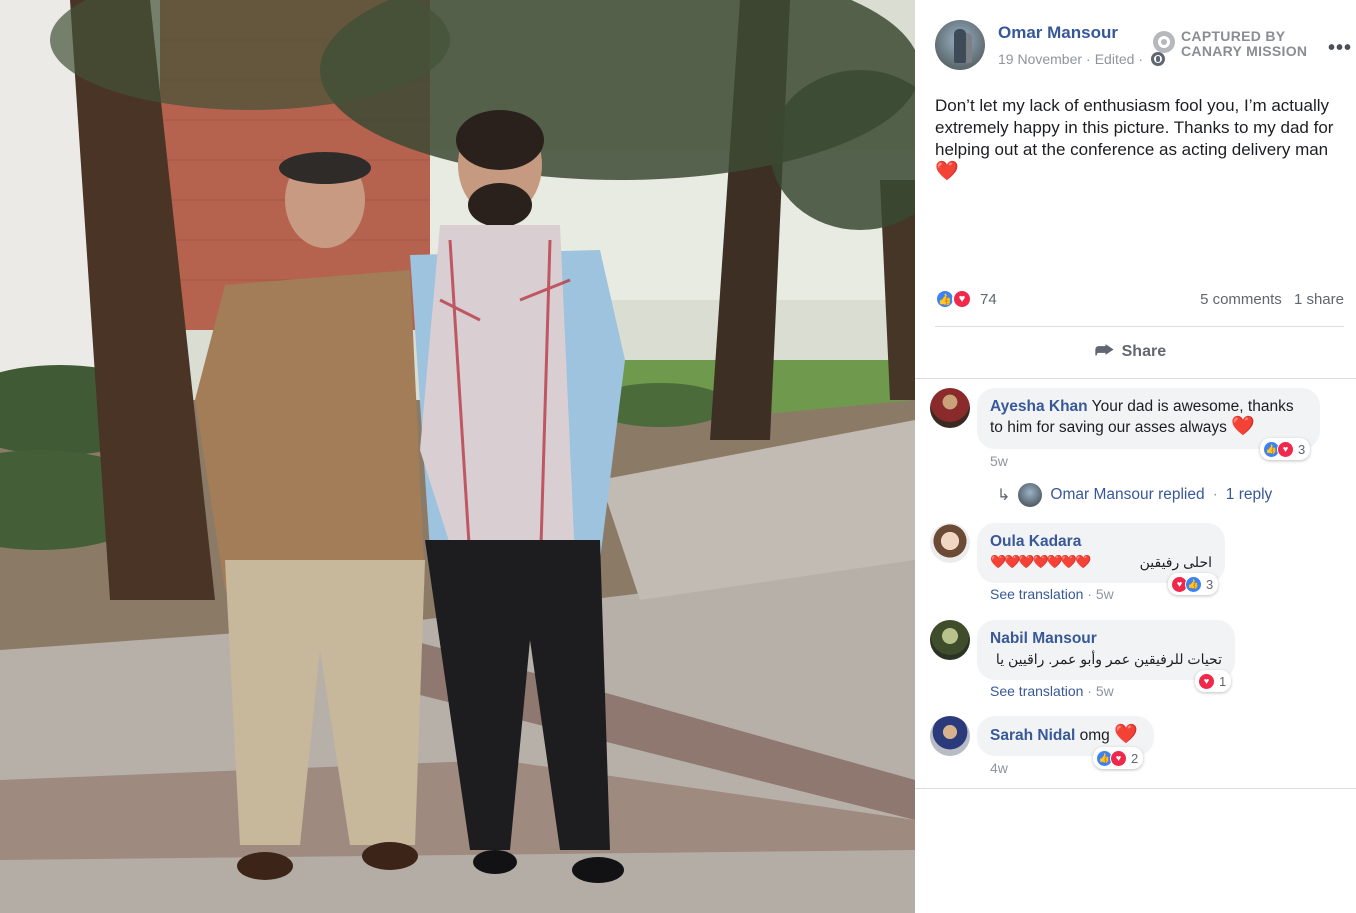  Describe the element at coordinates (1094, 735) in the screenshot. I see `comment-text: omg` at that location.